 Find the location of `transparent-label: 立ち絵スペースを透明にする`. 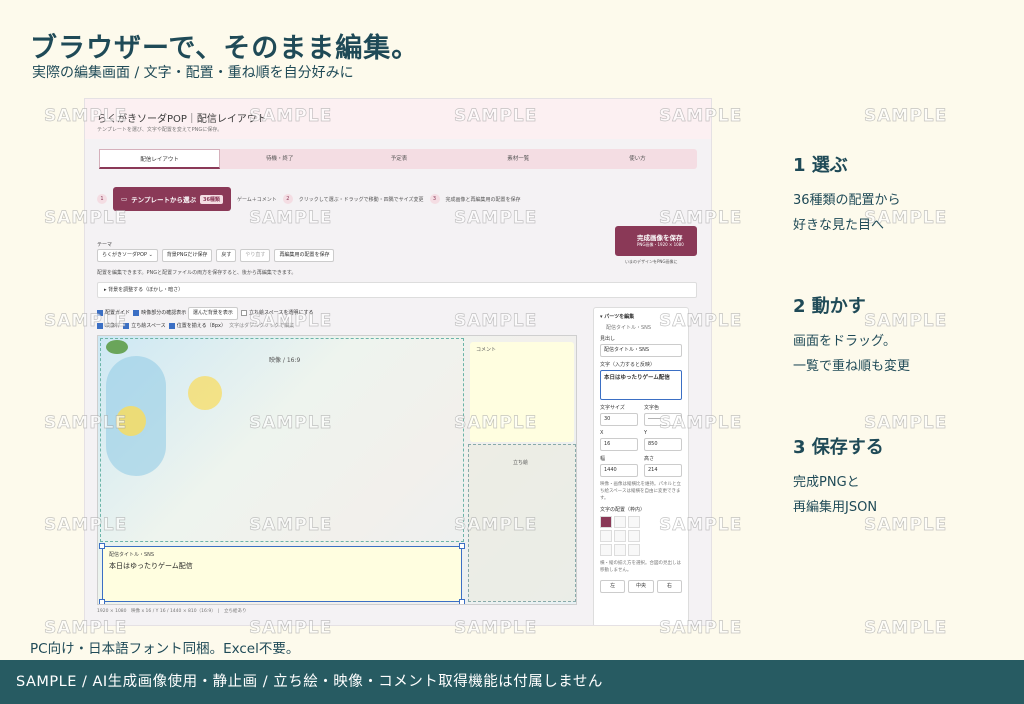

transparent-label: 立ち絵スペースを透明にする is located at coordinates (281, 313).